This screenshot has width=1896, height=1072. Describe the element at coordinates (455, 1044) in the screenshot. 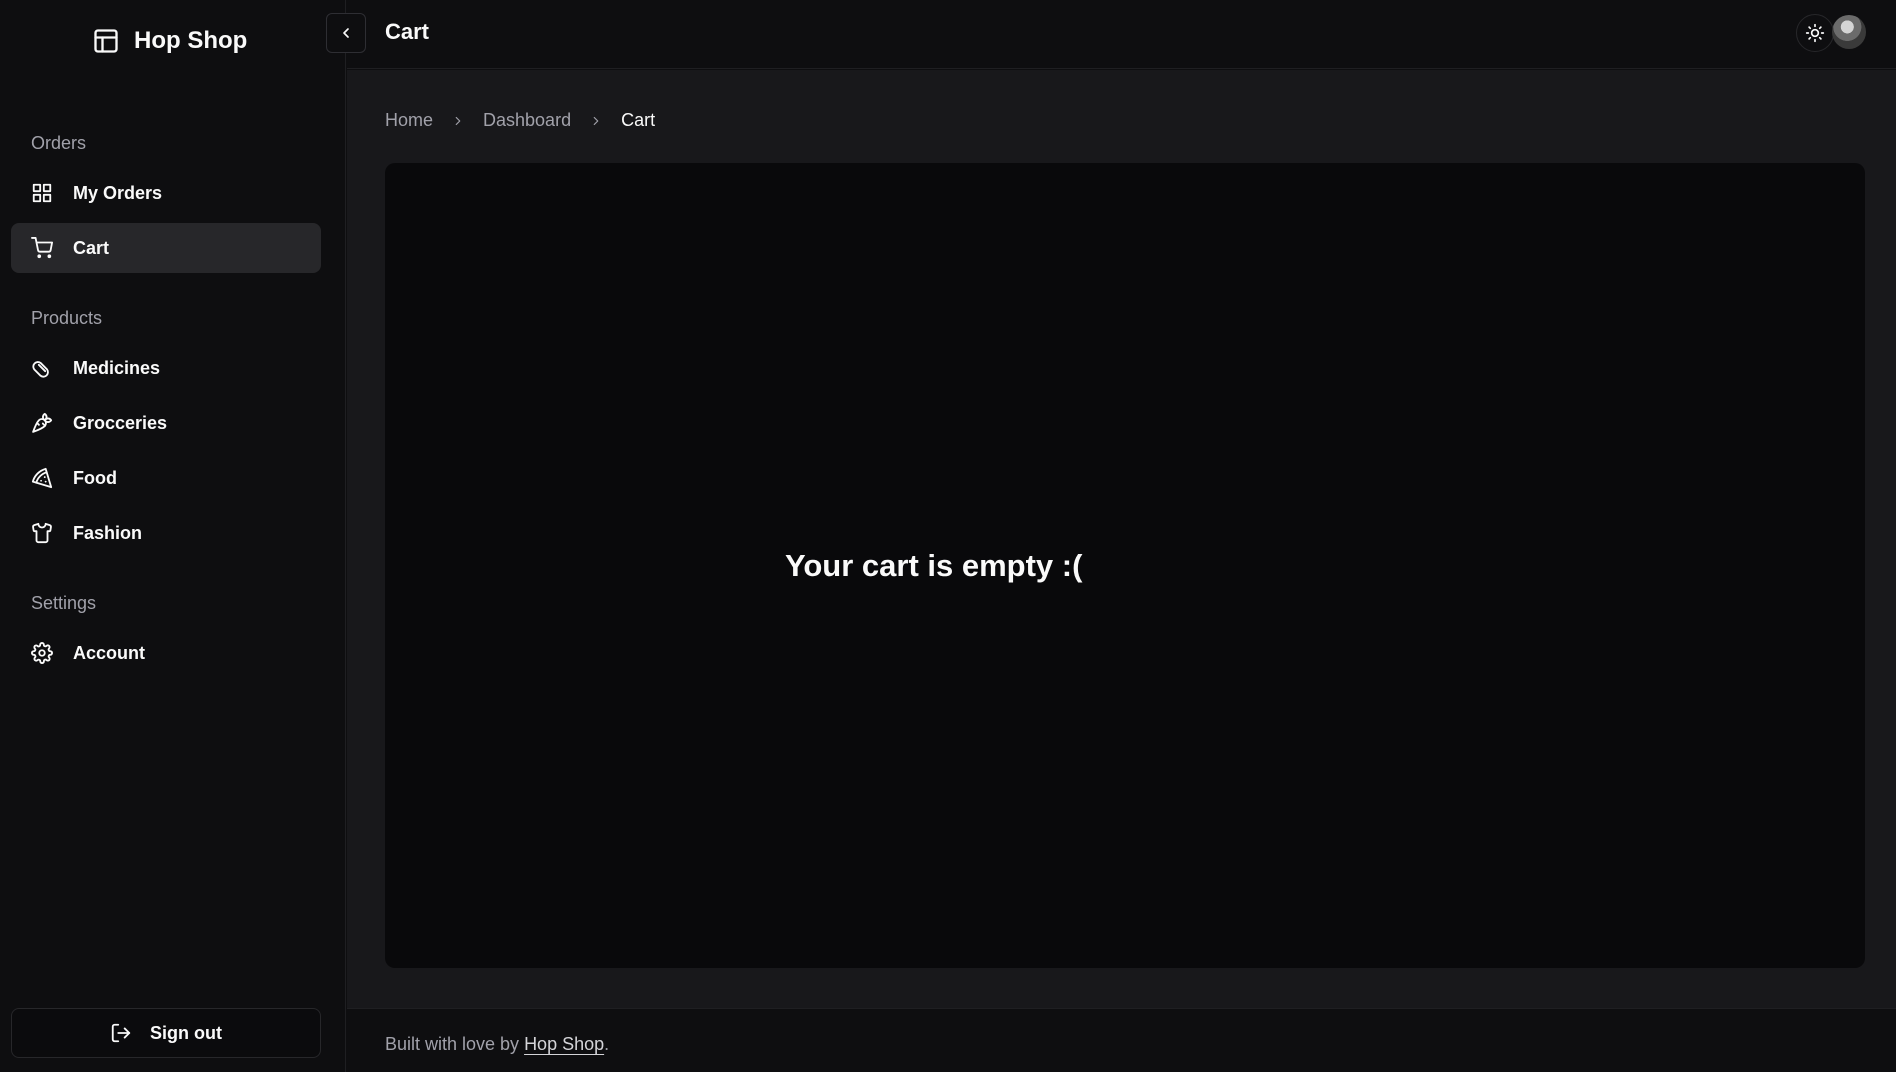

I see `footer-prefix: Built with love by` at that location.